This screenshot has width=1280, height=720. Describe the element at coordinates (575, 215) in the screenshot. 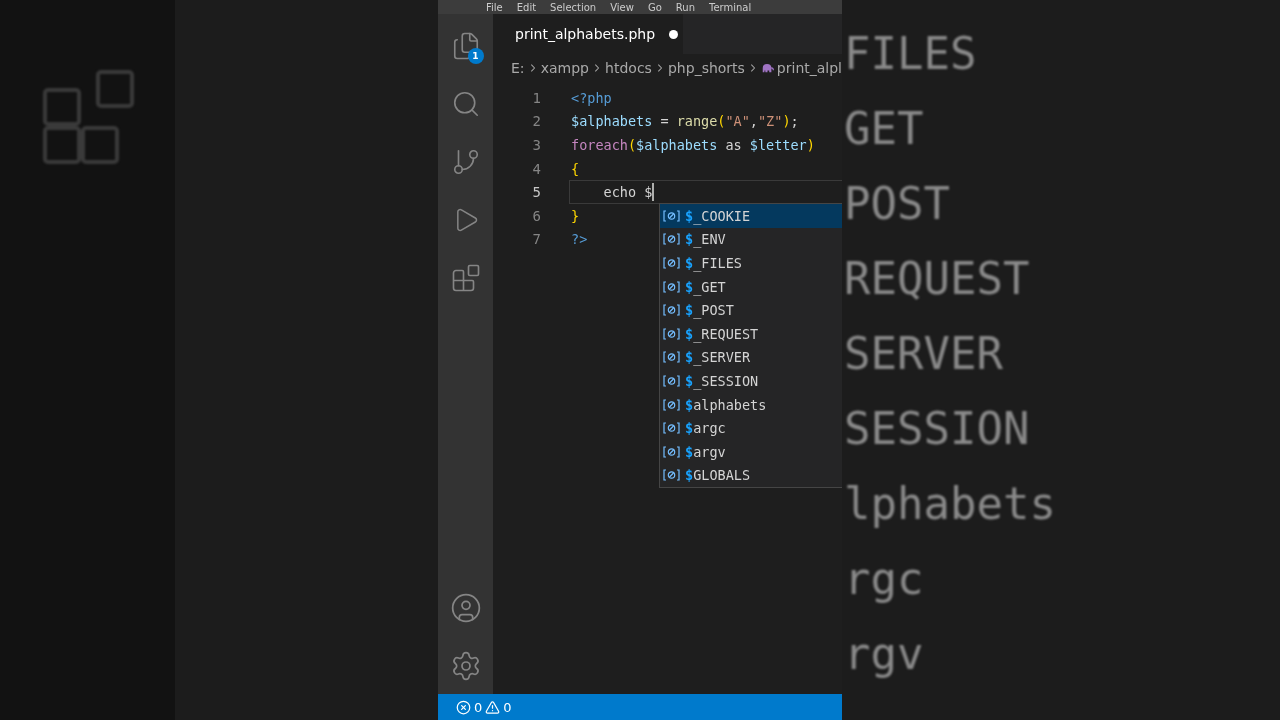

I see `code-line: }` at that location.